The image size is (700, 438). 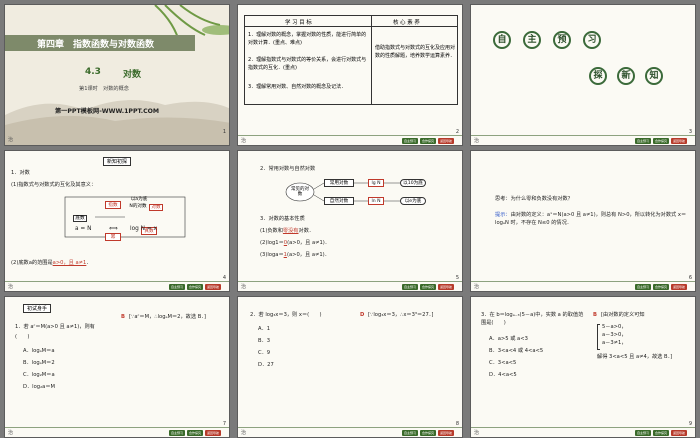 What do you see at coordinates (295, 243) in the screenshot?
I see `text-line: (2)log1＝0(a>0，且 a≠1)．` at bounding box center [295, 243].